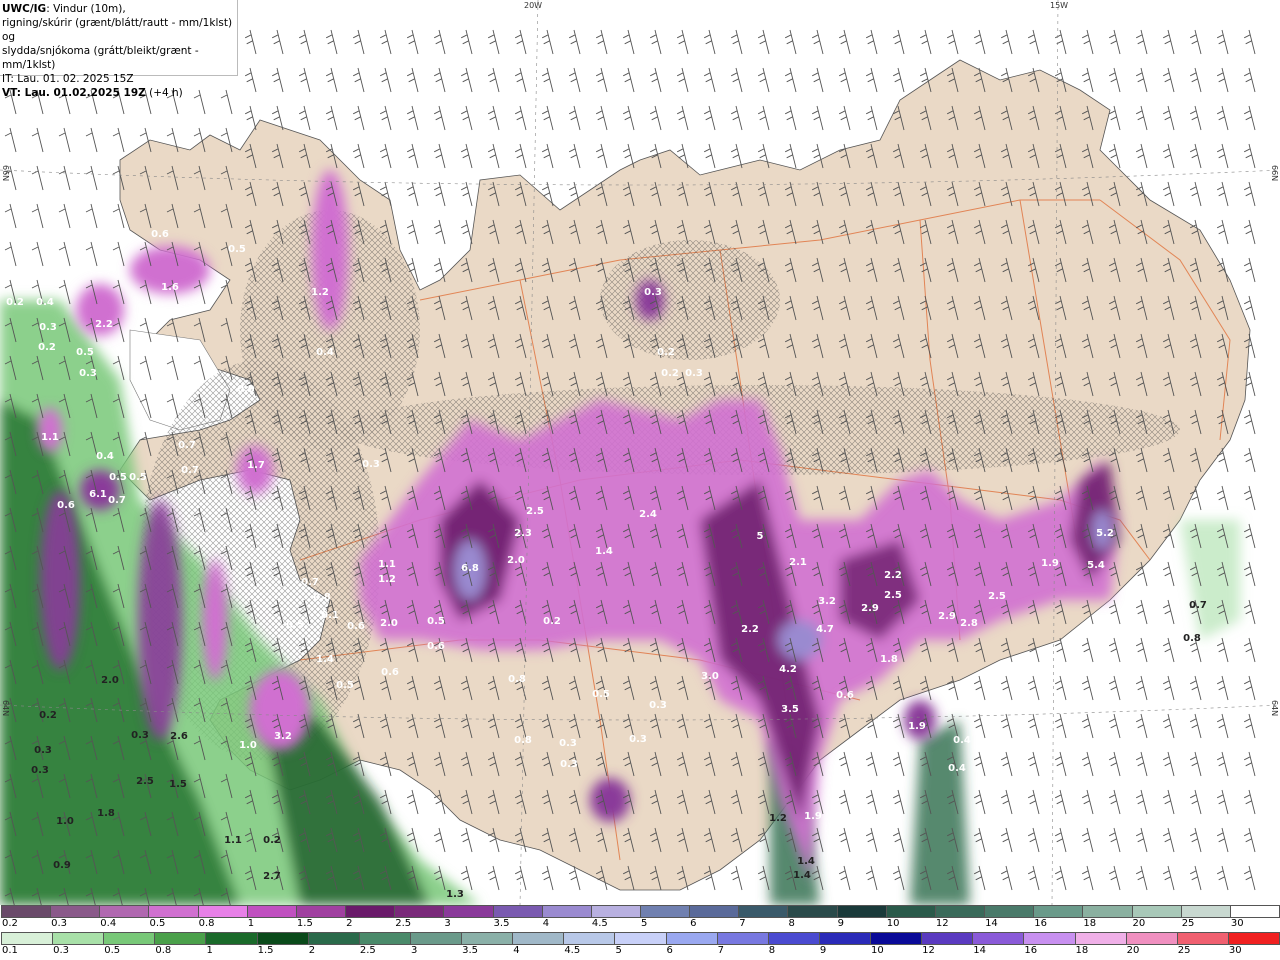 This screenshot has width=1280, height=960. What do you see at coordinates (546, 923) in the screenshot?
I see `legend-label: 4` at bounding box center [546, 923].